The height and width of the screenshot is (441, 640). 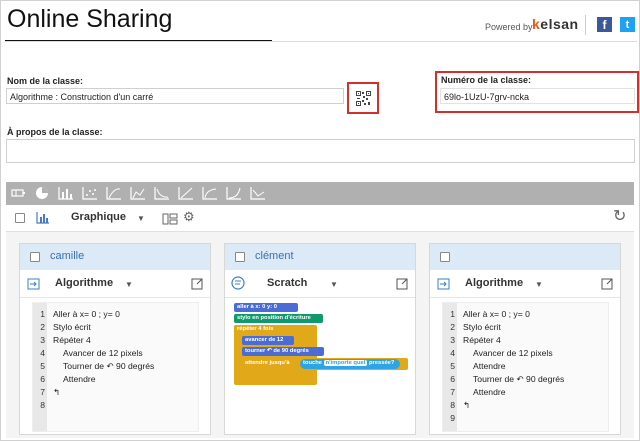 What do you see at coordinates (287, 283) in the screenshot?
I see `language-select: Scratch` at bounding box center [287, 283].